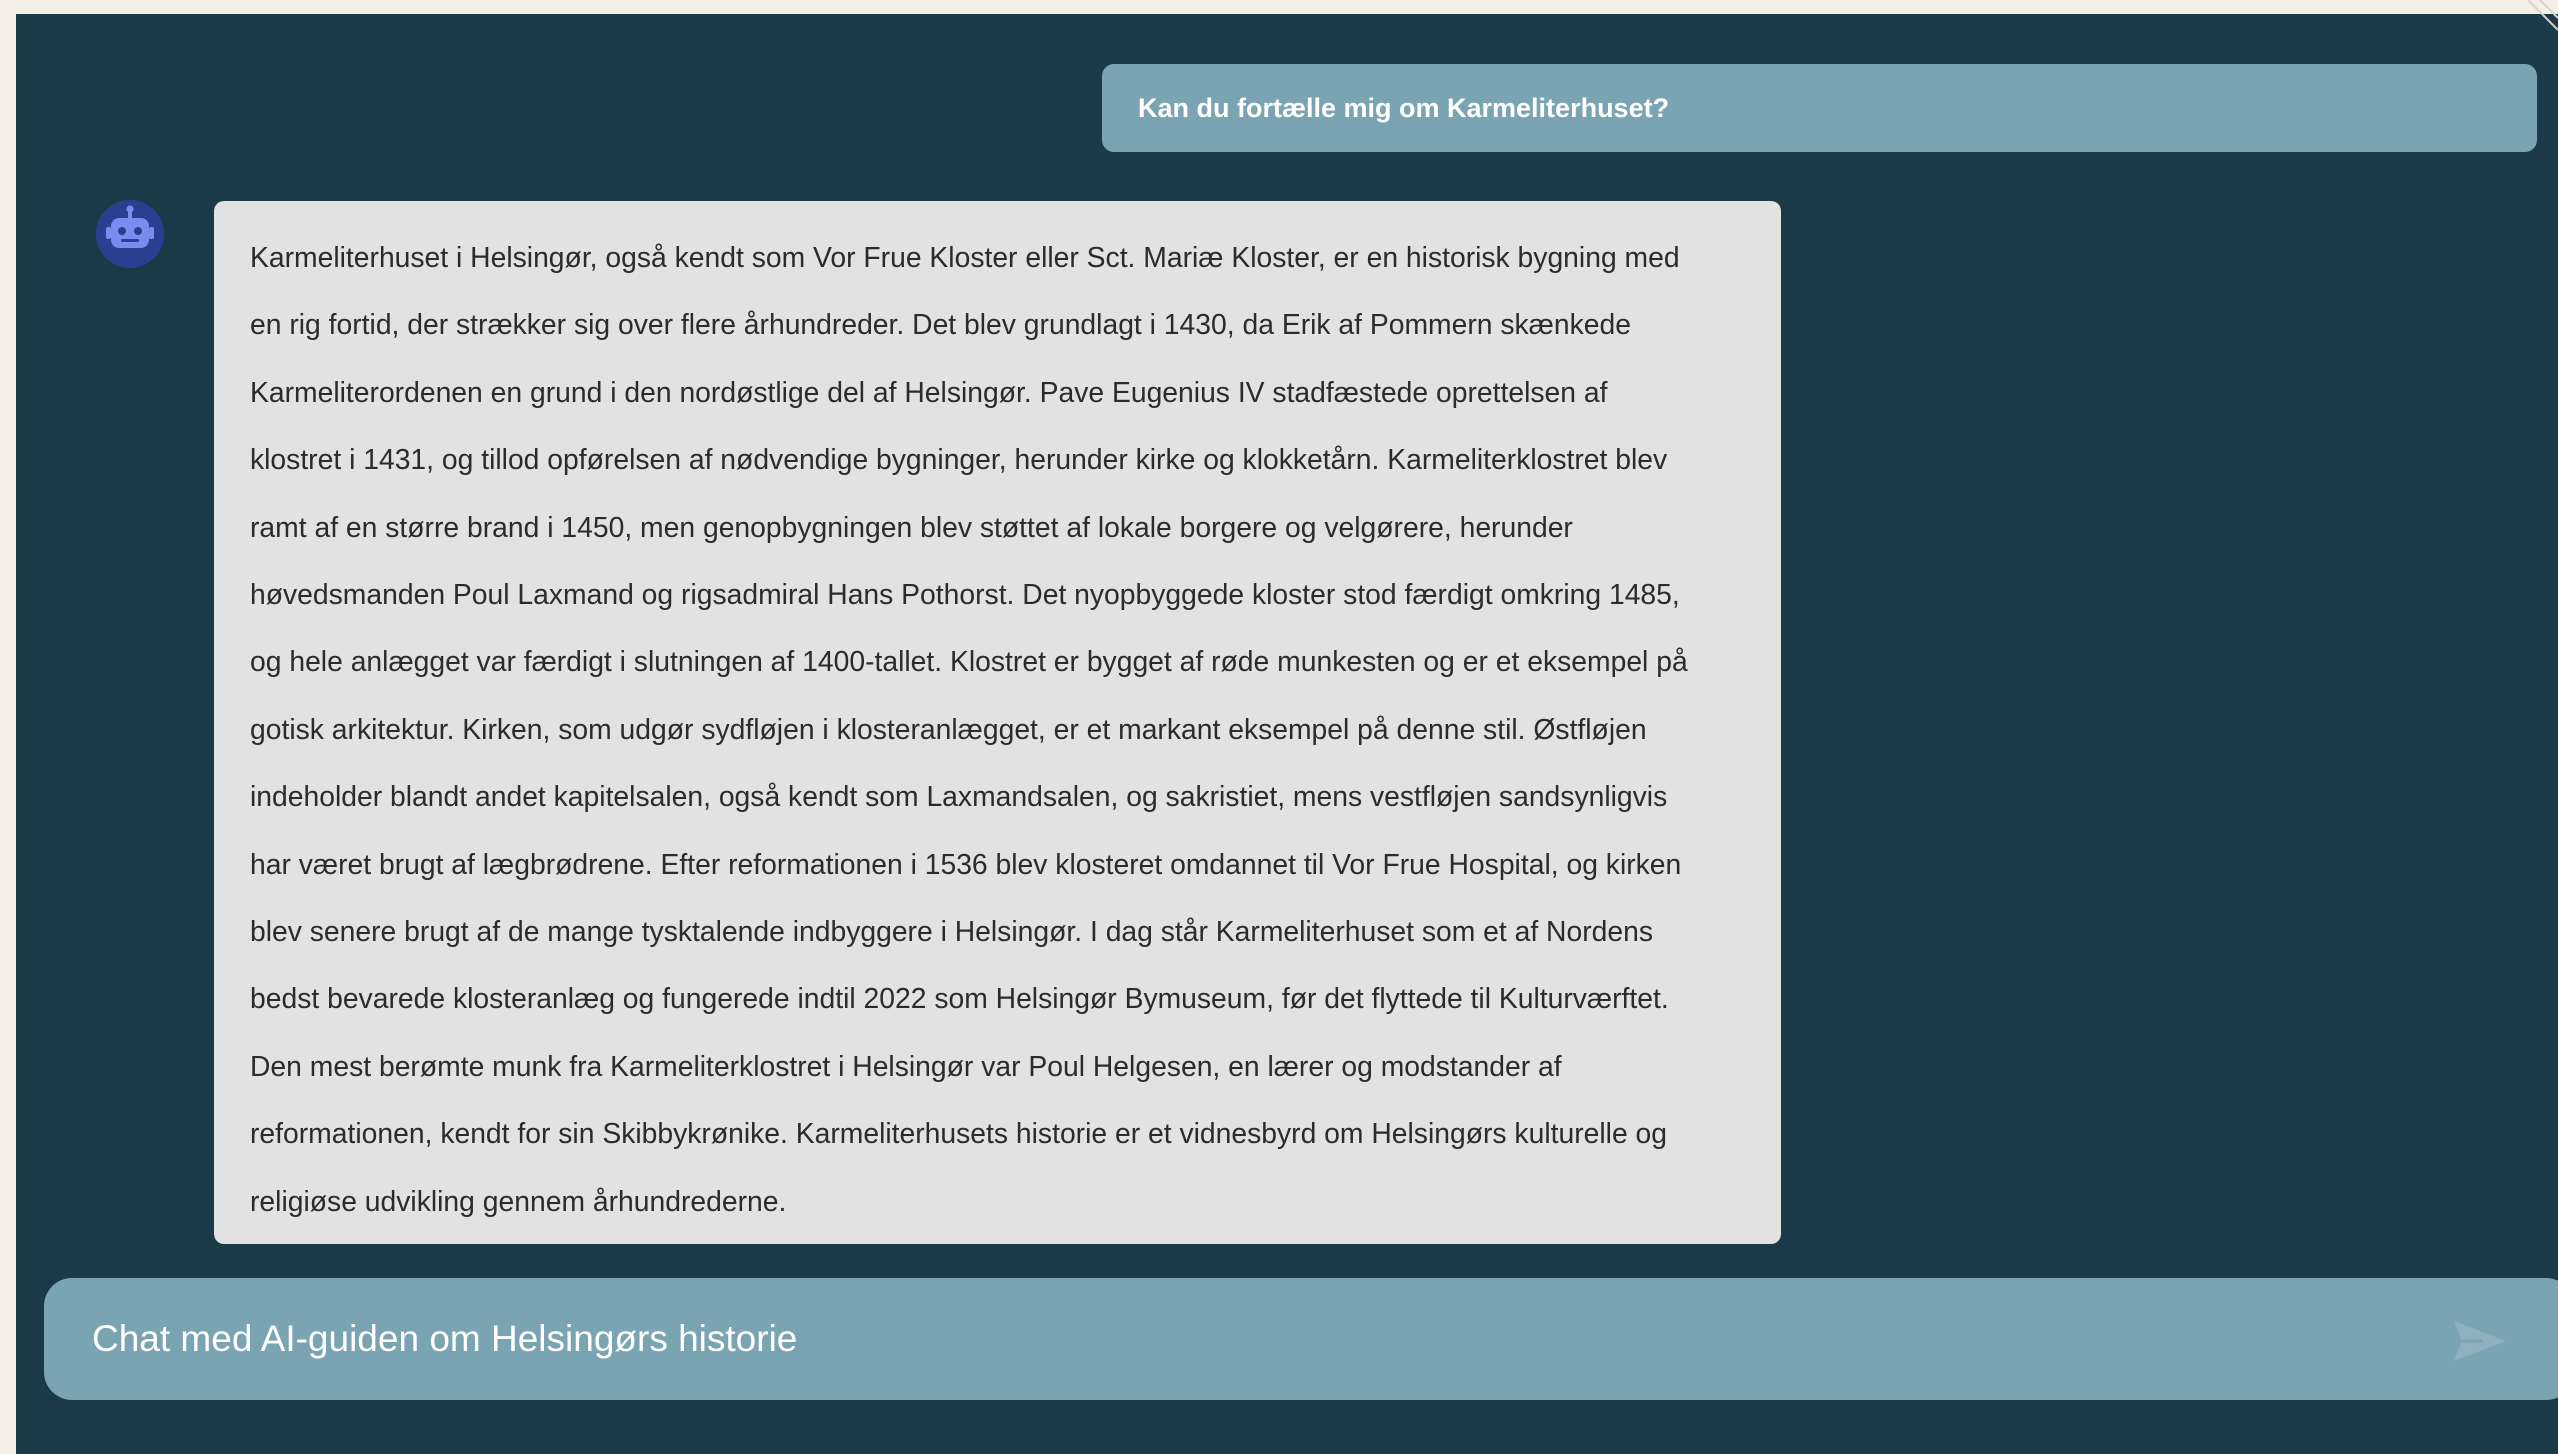  Describe the element at coordinates (2542, 15) in the screenshot. I see `corner-decoration` at that location.